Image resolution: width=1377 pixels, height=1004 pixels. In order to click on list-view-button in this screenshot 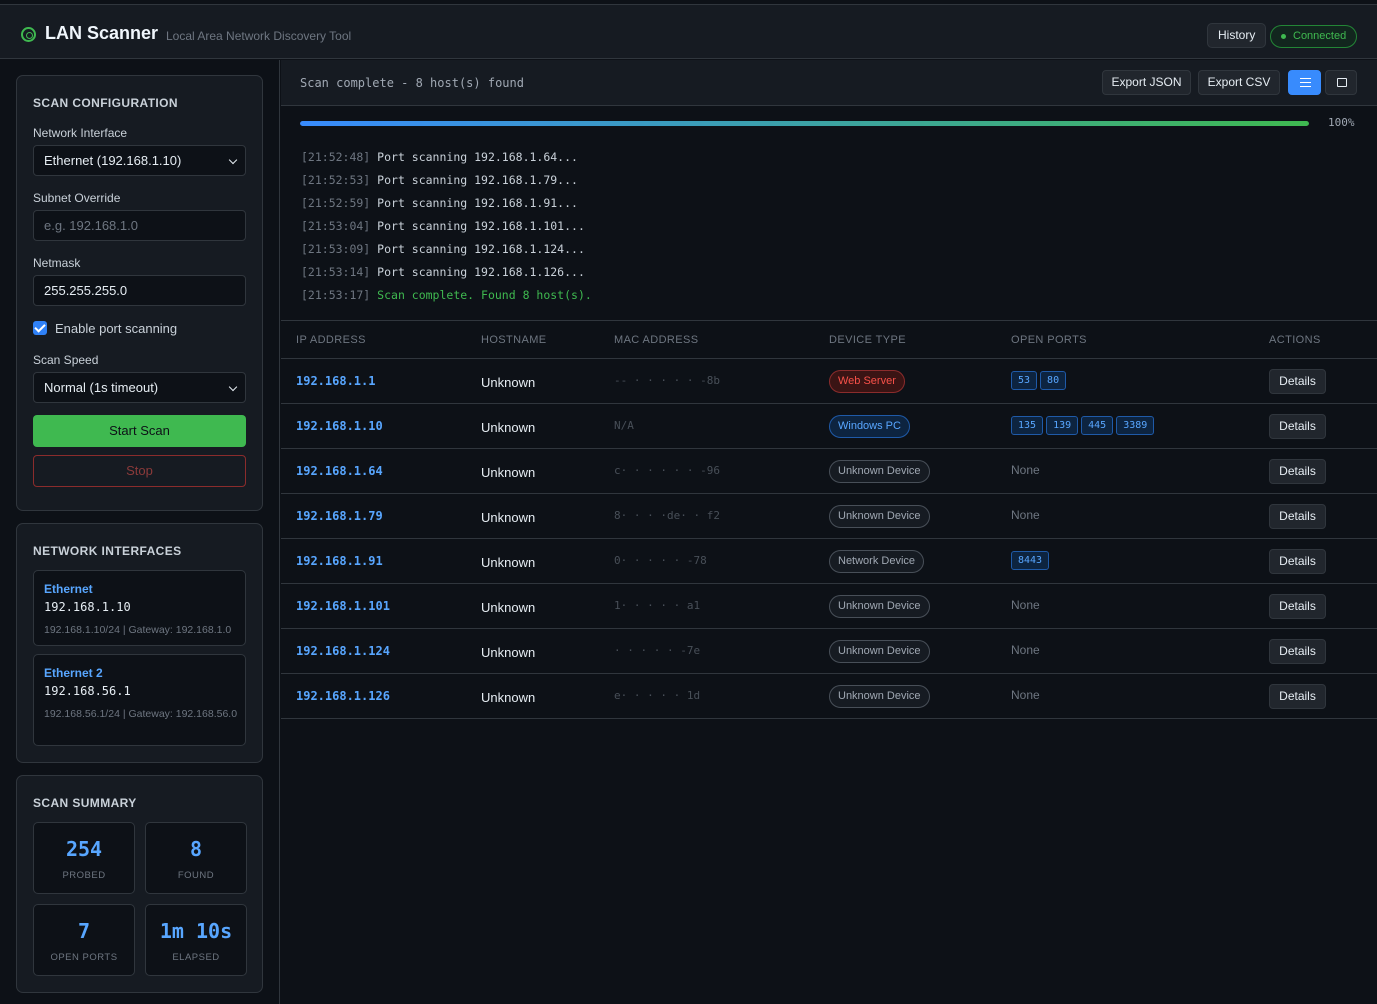, I will do `click(1304, 82)`.